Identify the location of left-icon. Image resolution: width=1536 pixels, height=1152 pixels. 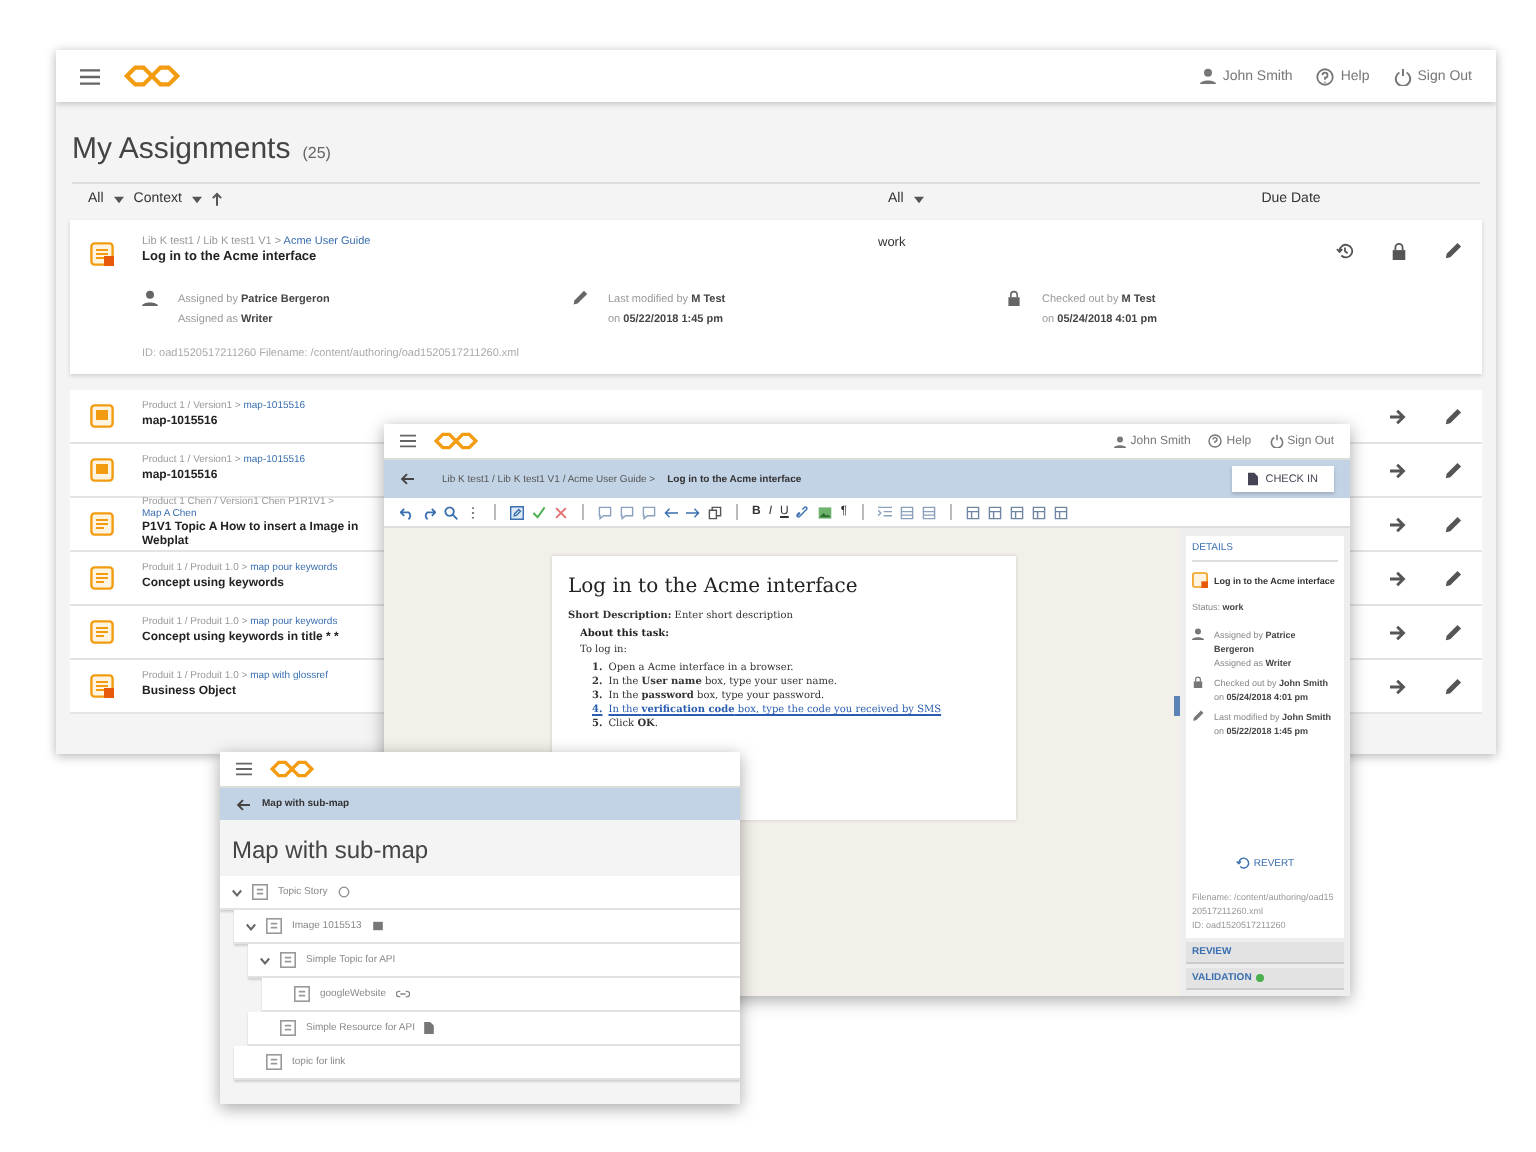
(671, 512).